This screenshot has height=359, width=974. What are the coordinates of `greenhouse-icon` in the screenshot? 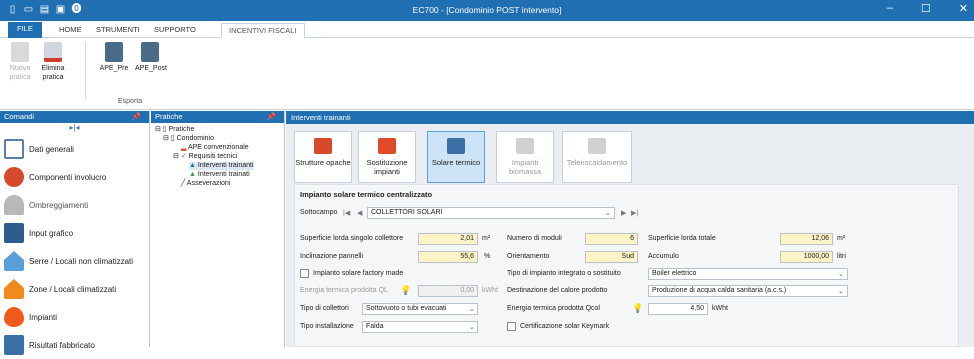 It's located at (14, 261).